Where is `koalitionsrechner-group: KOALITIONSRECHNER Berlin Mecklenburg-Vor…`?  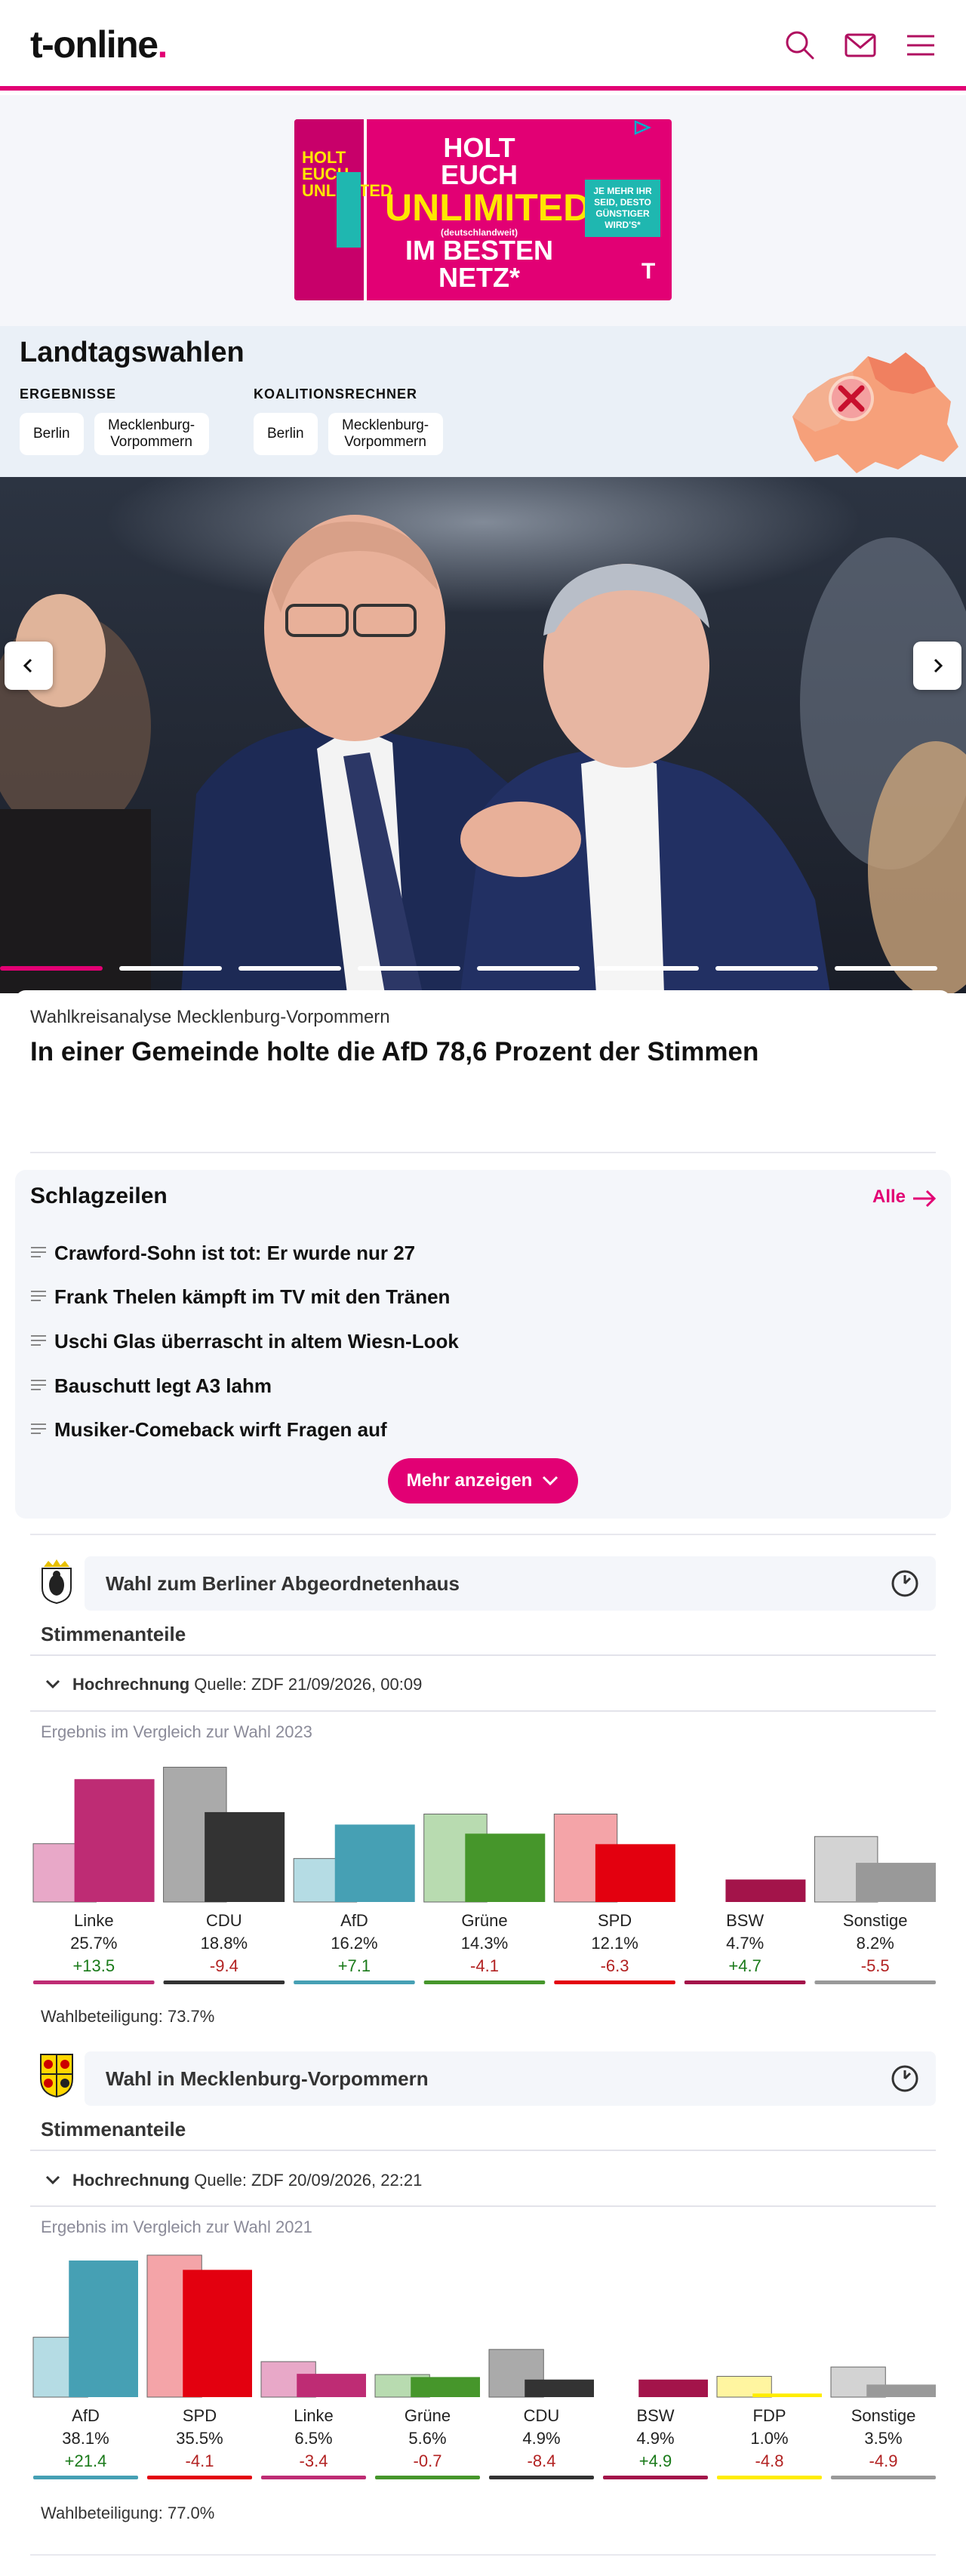
koalitionsrechner-group: KOALITIONSRECHNER Berlin Mecklenburg-Vor… is located at coordinates (348, 420).